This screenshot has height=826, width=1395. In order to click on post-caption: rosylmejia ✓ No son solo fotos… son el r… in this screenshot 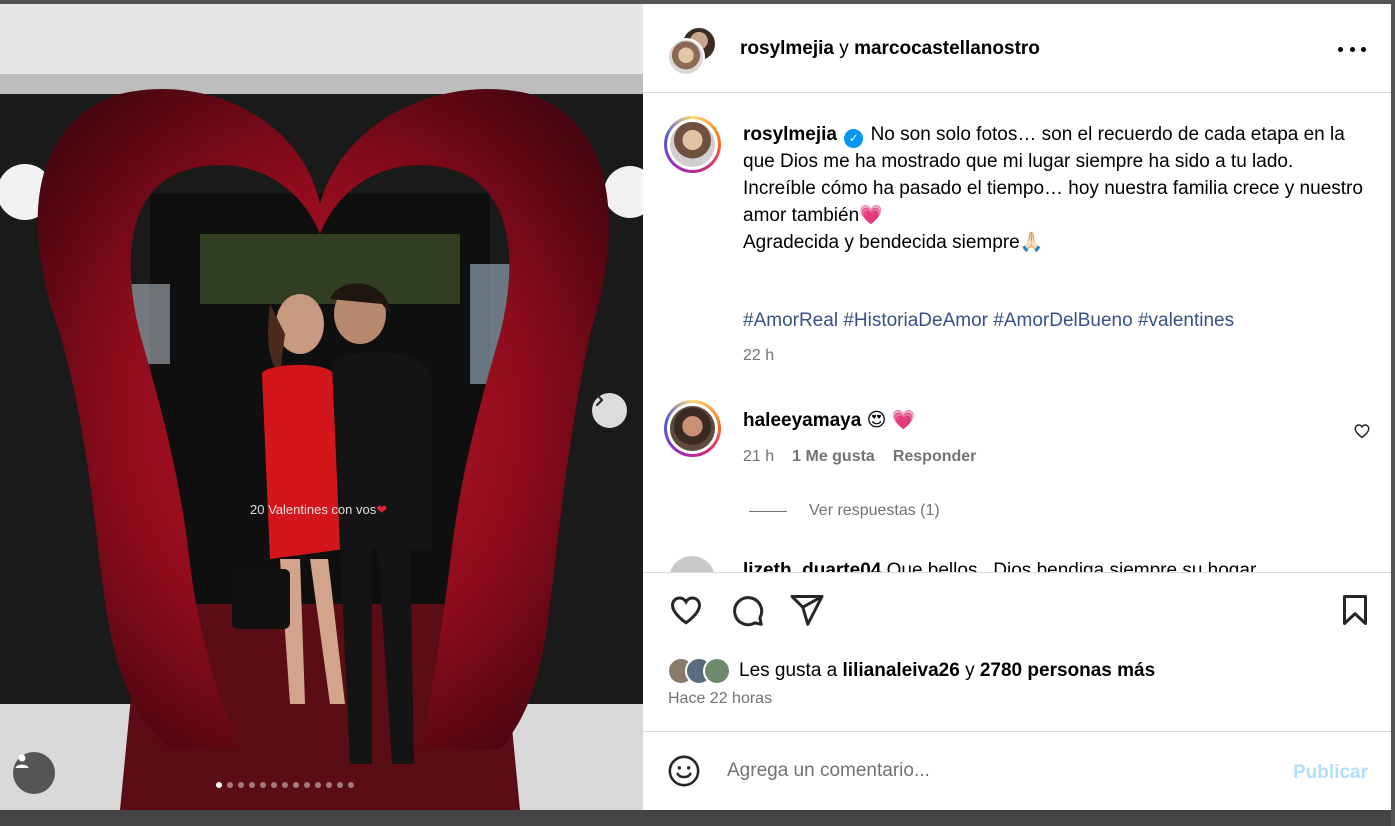, I will do `click(1053, 188)`.